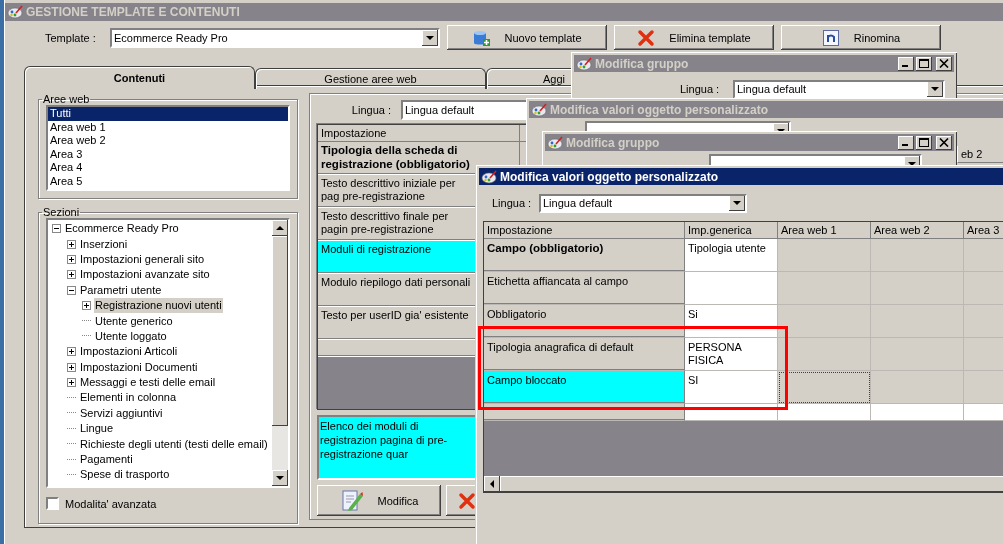  I want to click on table-cell: Tipologia utente, so click(731, 255).